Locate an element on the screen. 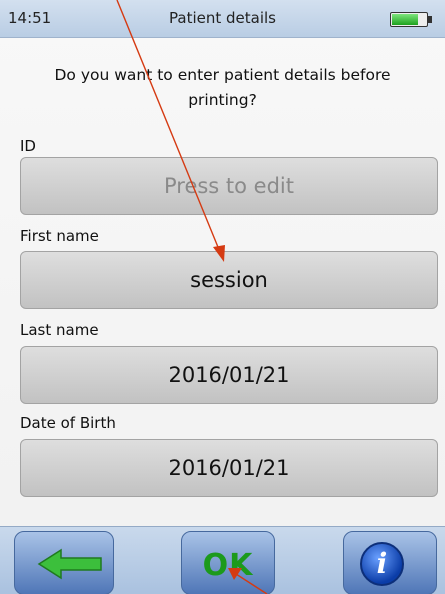 The image size is (445, 594). ok-button: OK is located at coordinates (228, 562).